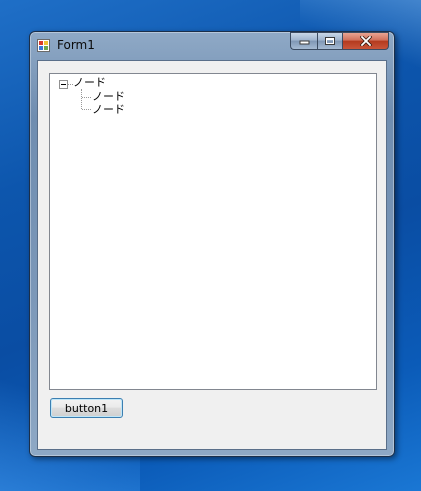 This screenshot has width=421, height=491. I want to click on maximize-icon, so click(330, 41).